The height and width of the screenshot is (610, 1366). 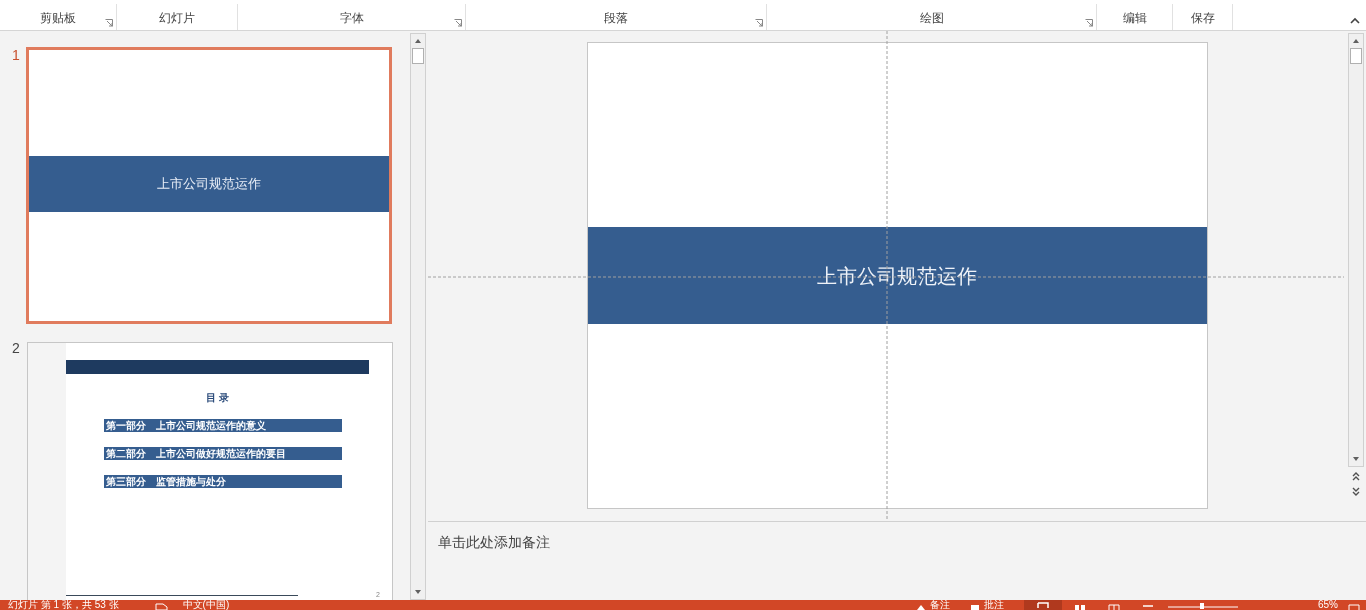 What do you see at coordinates (1080, 606) in the screenshot?
I see `slide-sorter-icon` at bounding box center [1080, 606].